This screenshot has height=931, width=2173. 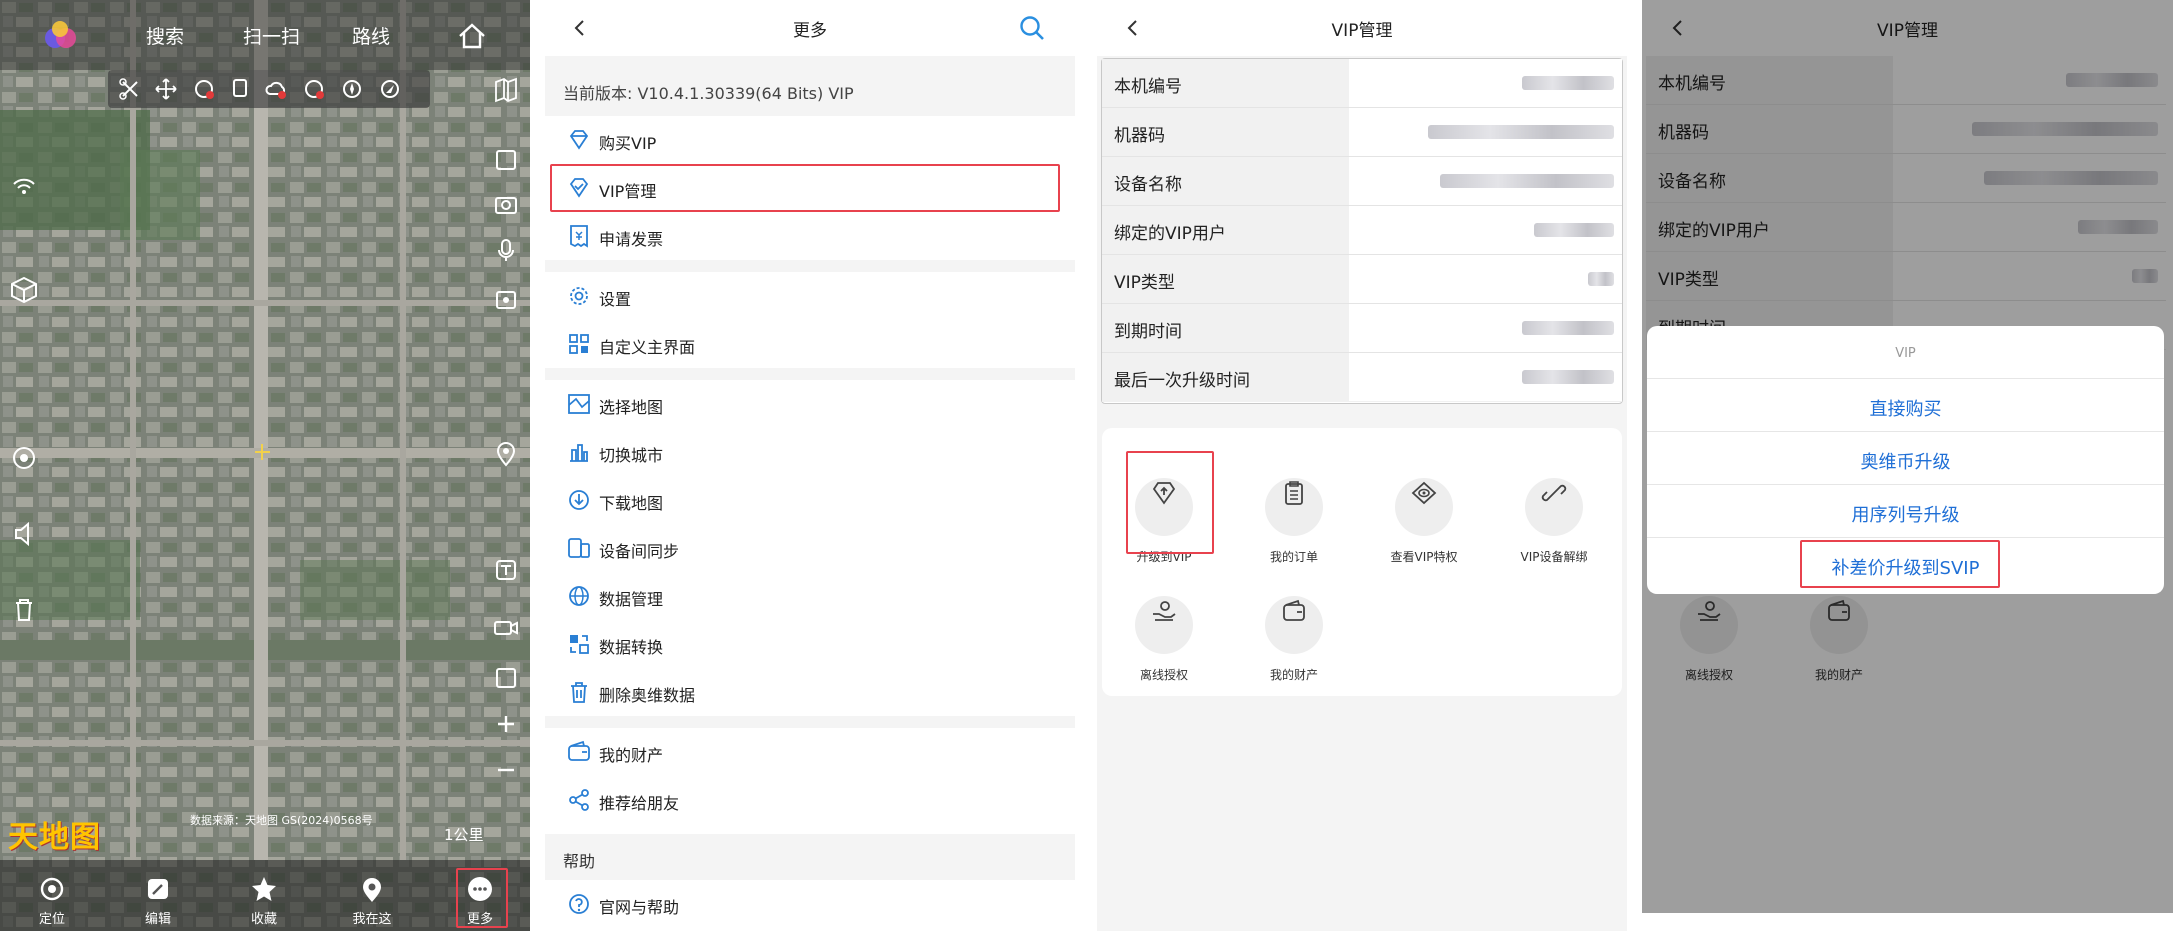 I want to click on map-book-icon, so click(x=506, y=90).